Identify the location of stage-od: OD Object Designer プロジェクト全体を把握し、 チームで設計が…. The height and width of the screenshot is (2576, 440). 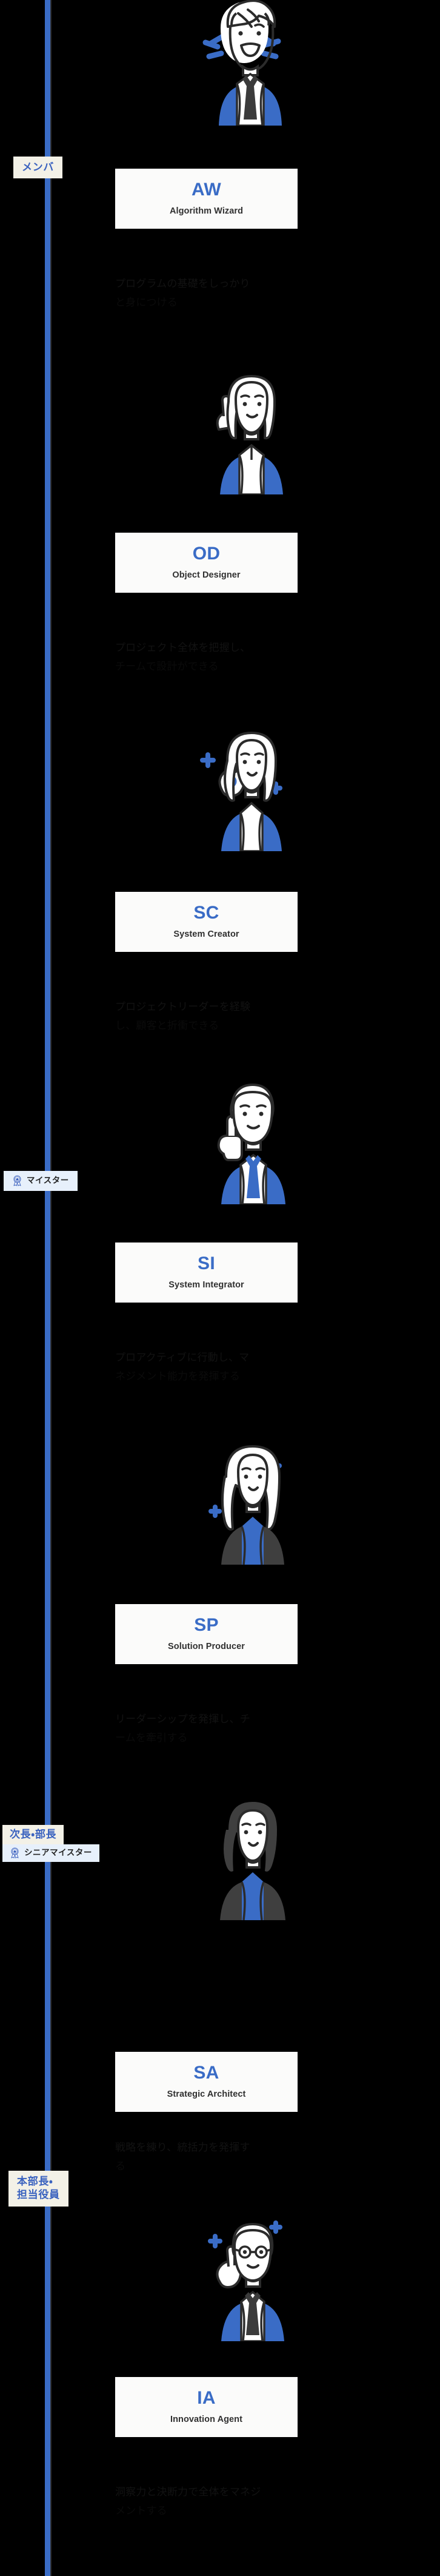
(220, 537).